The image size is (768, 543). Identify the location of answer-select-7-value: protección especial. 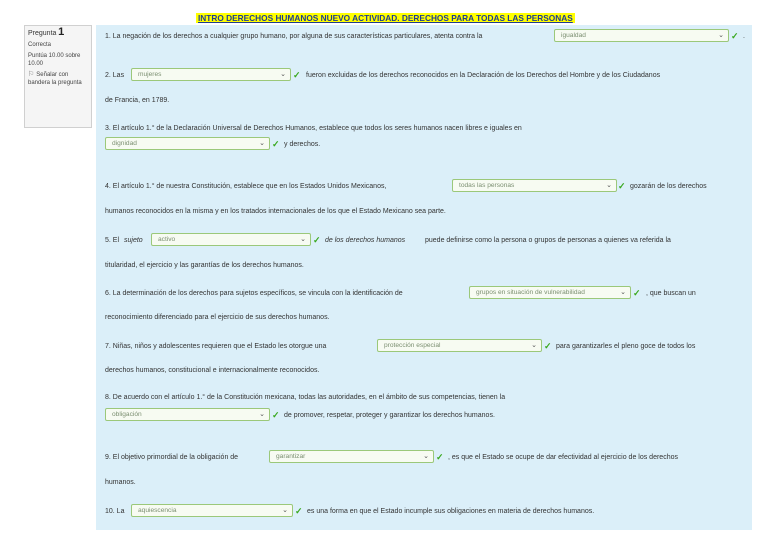
(412, 345).